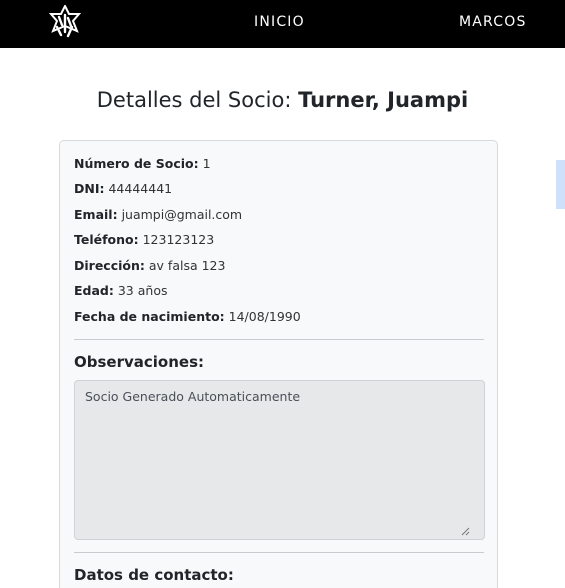  What do you see at coordinates (493, 22) in the screenshot?
I see `nav-link-marcos: MARCOS` at bounding box center [493, 22].